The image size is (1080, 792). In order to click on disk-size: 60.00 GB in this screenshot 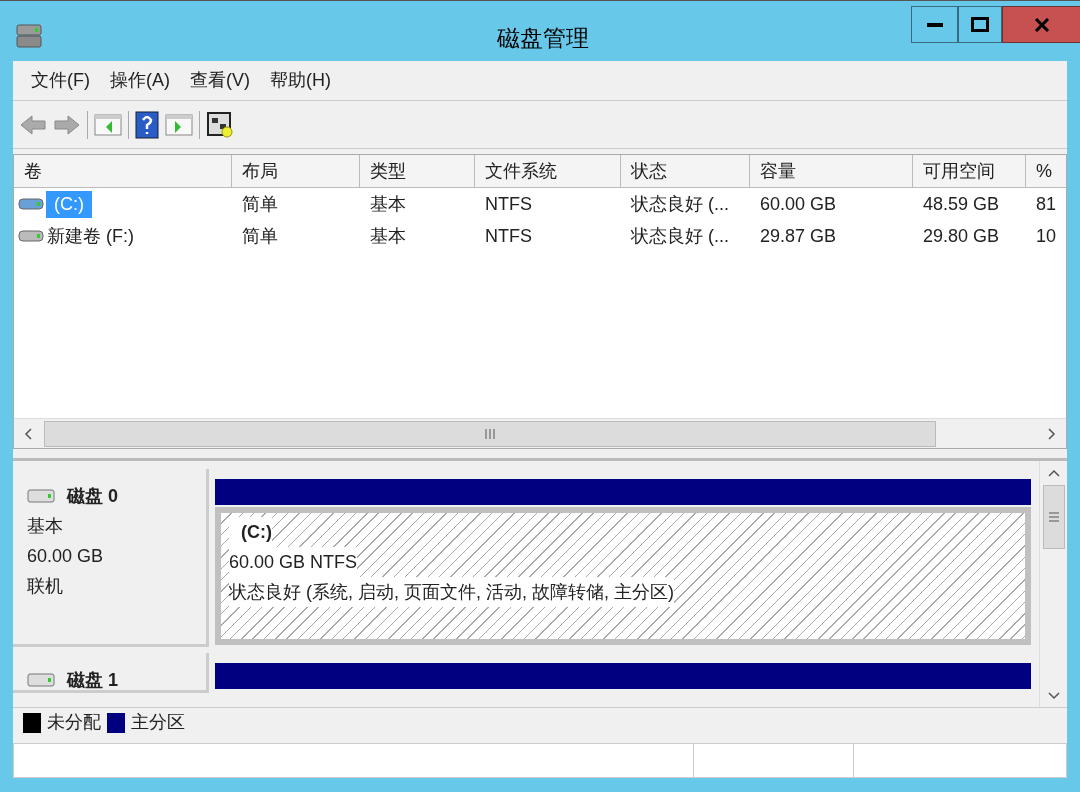, I will do `click(66, 556)`.